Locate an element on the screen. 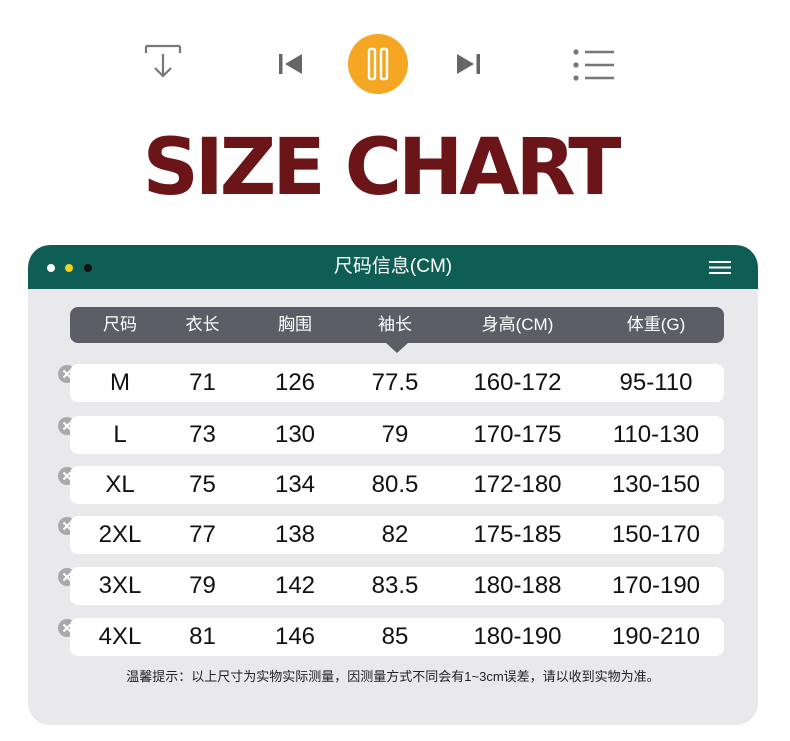  column-header: 衣长 is located at coordinates (202, 324).